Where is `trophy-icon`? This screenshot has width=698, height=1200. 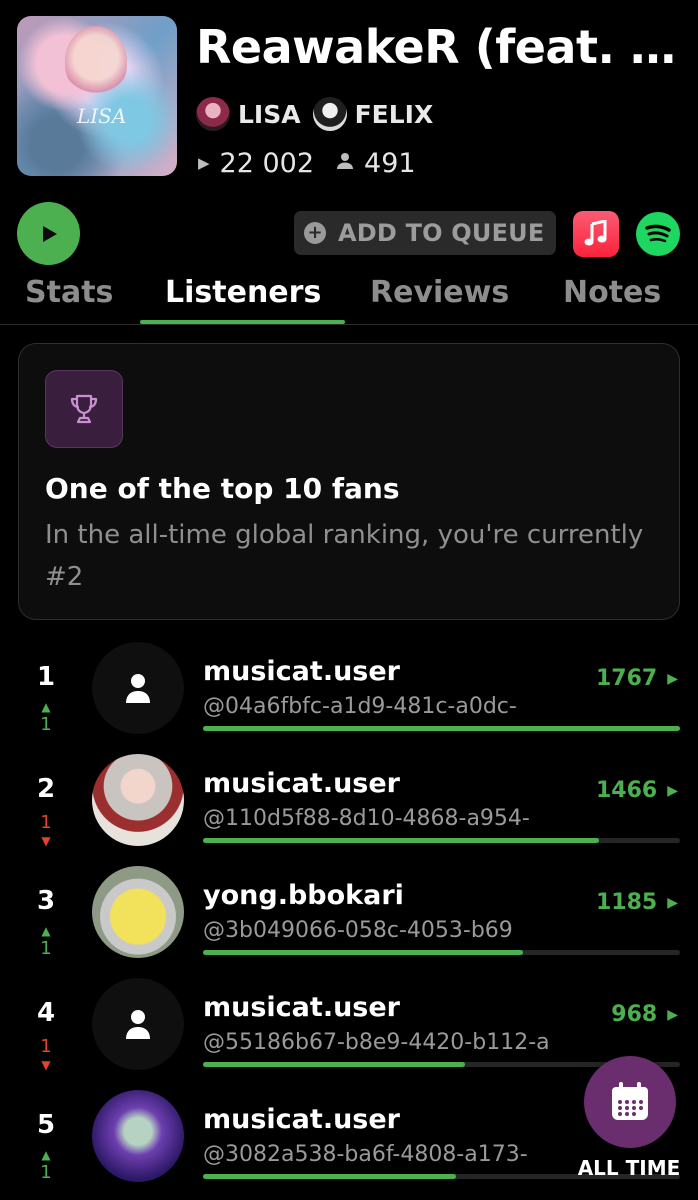 trophy-icon is located at coordinates (84, 409).